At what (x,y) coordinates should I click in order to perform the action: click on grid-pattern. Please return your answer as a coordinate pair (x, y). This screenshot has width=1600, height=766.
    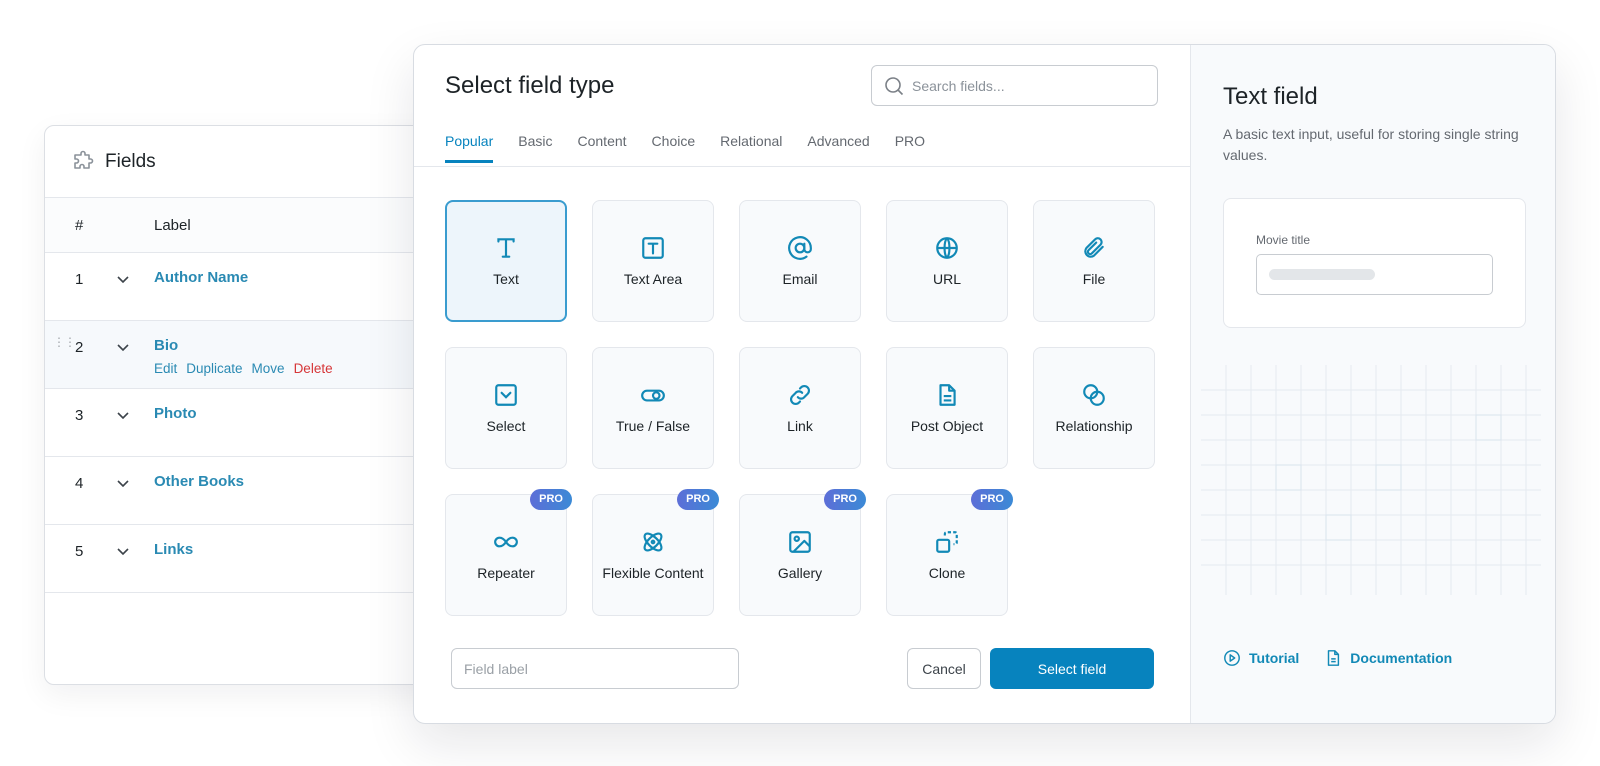
    Looking at the image, I should click on (1371, 480).